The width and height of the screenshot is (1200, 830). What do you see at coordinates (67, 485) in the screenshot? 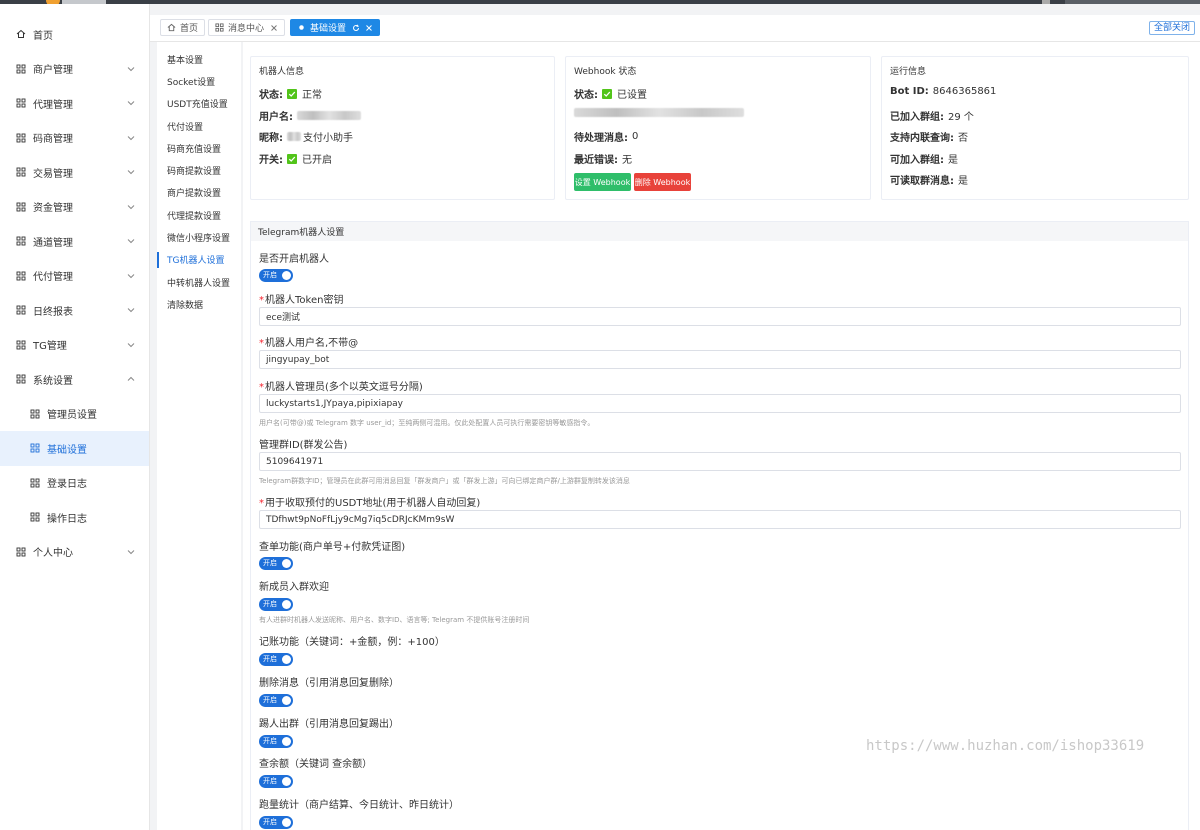
I see `sidebar-item-label: 登录日志` at bounding box center [67, 485].